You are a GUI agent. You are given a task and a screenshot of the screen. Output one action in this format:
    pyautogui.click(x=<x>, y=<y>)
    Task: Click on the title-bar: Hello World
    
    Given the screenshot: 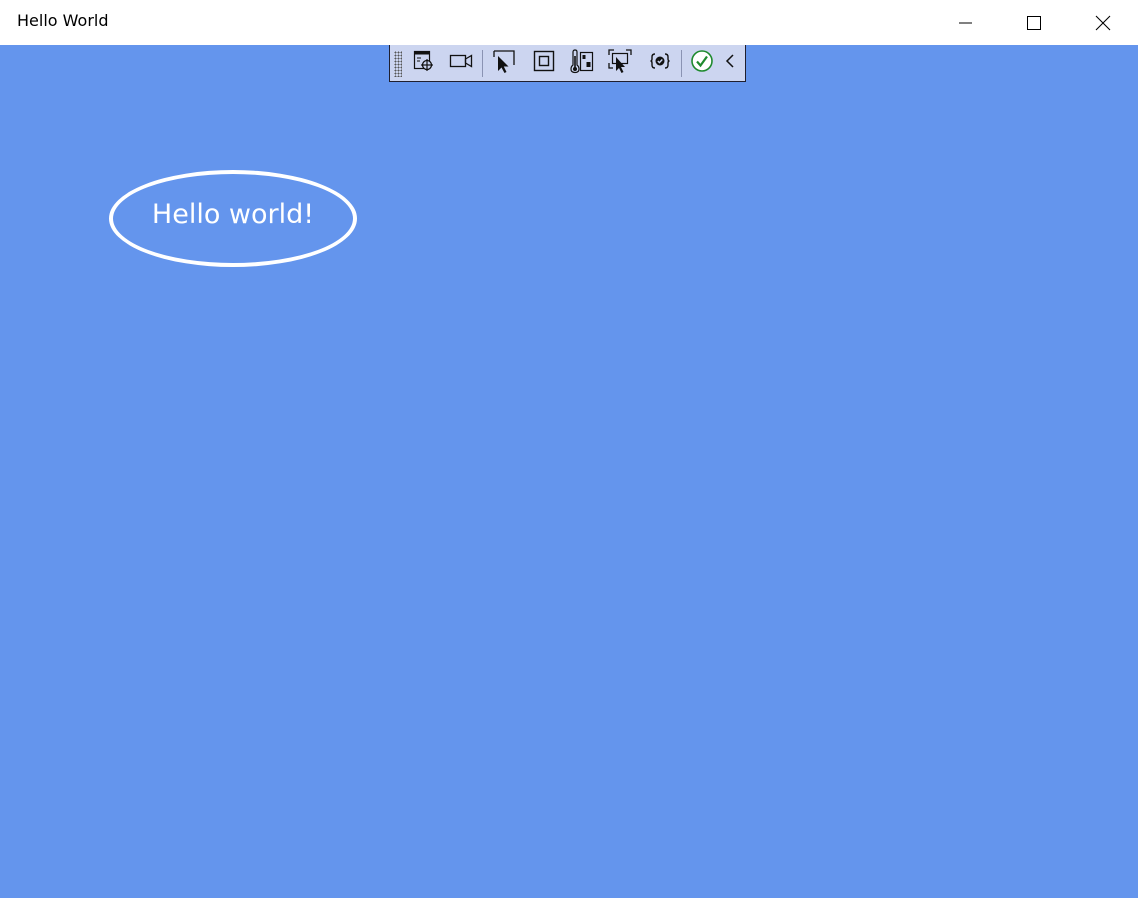 What is the action you would take?
    pyautogui.click(x=569, y=22)
    